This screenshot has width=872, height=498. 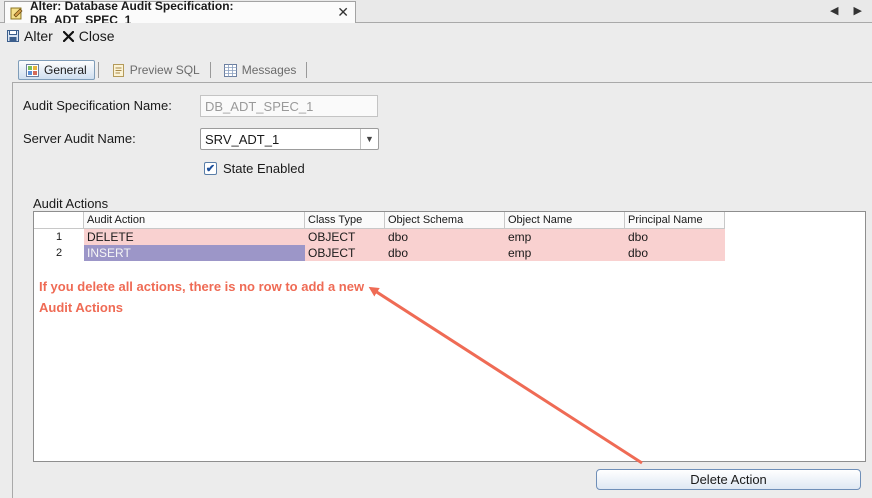 What do you see at coordinates (230, 70) in the screenshot?
I see `messages-icon` at bounding box center [230, 70].